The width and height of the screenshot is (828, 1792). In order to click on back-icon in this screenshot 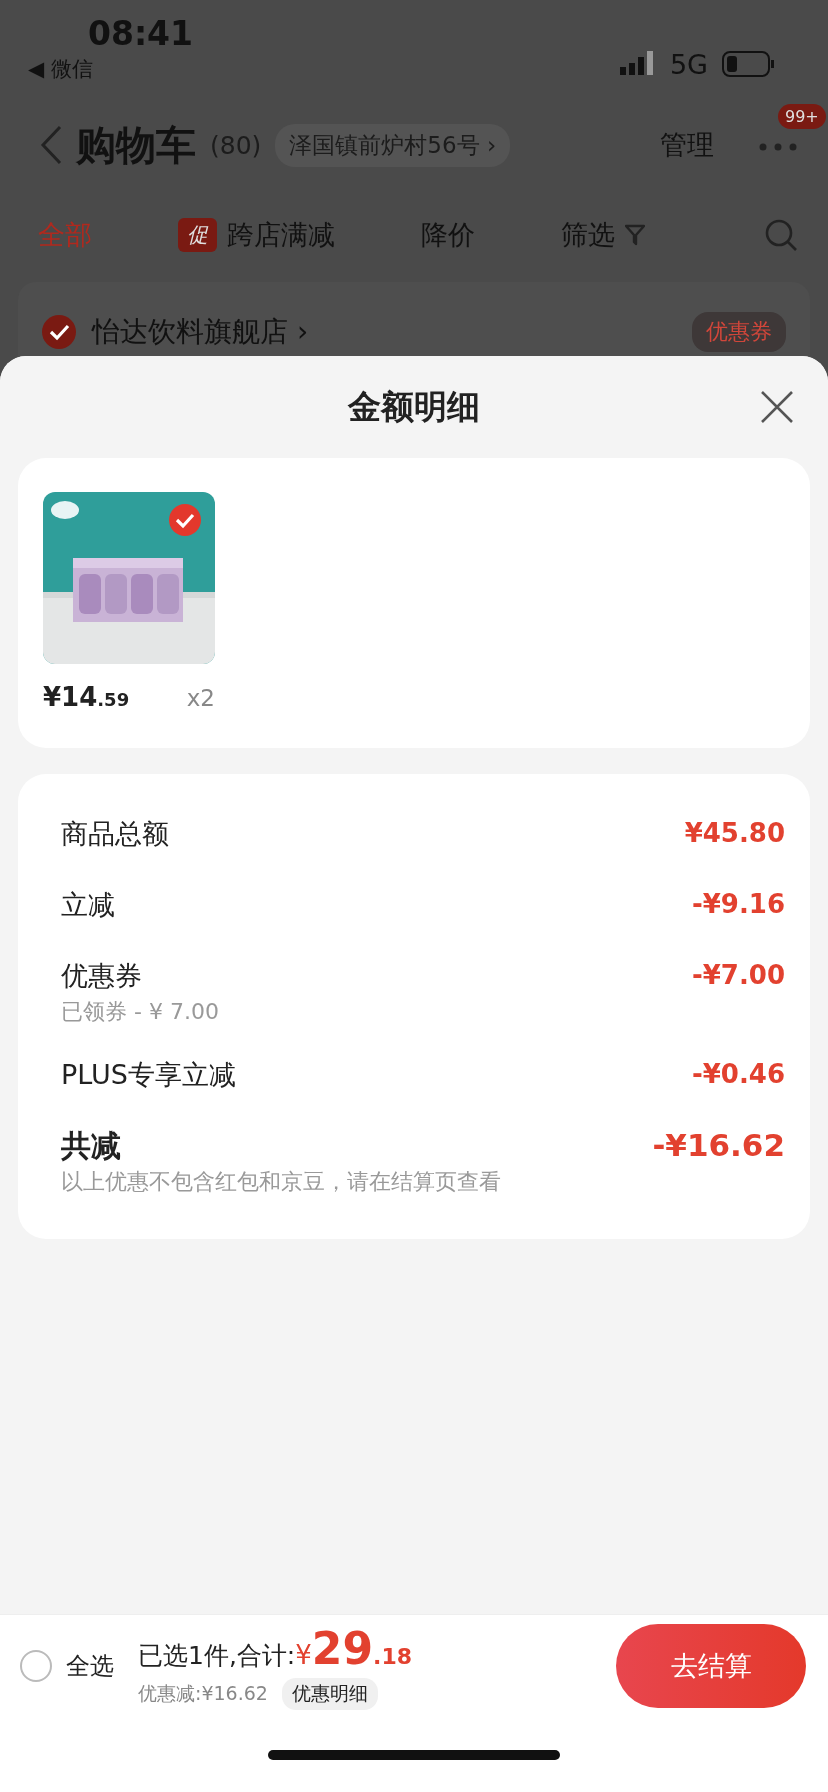, I will do `click(51, 145)`.